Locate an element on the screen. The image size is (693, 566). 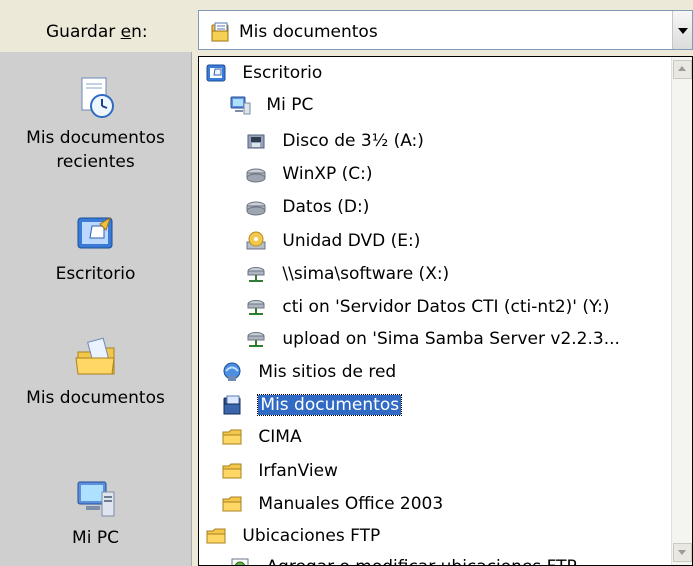
list-item-label: WinXP (C:) is located at coordinates (327, 174).